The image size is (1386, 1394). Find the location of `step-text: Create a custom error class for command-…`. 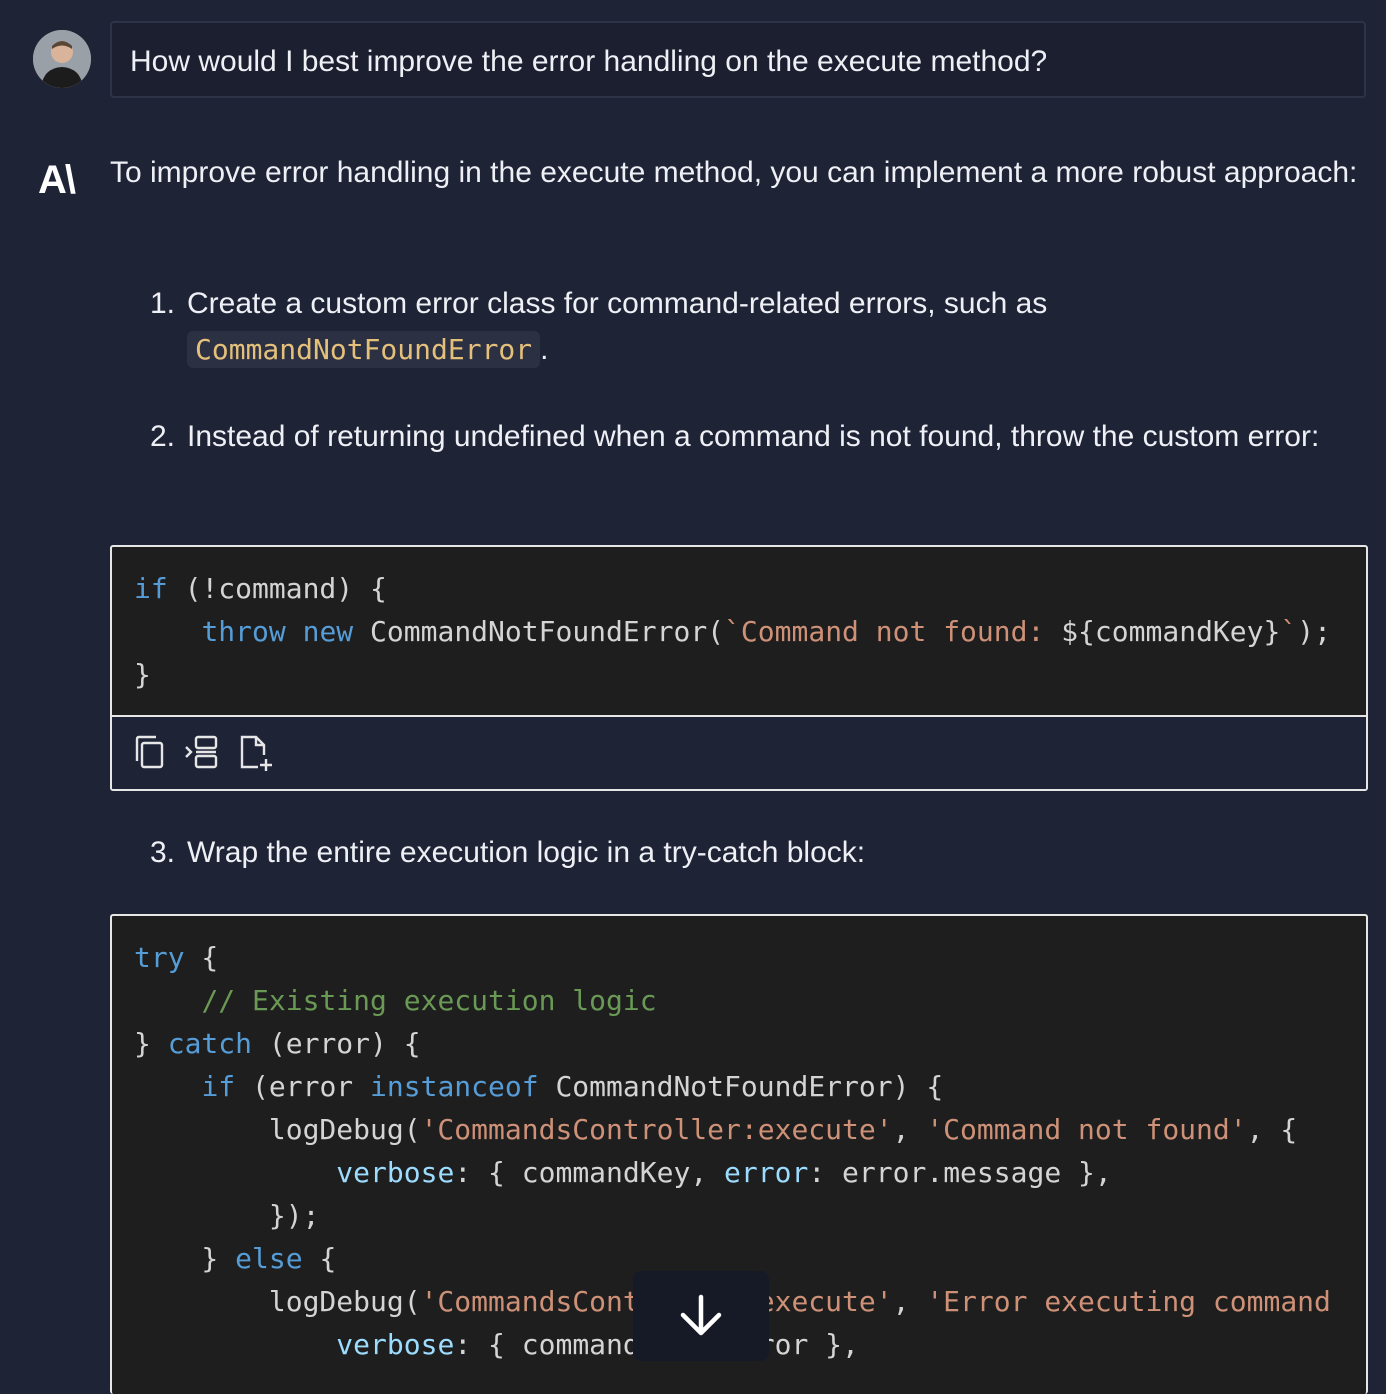

step-text: Create a custom error class for command-… is located at coordinates (773, 327).